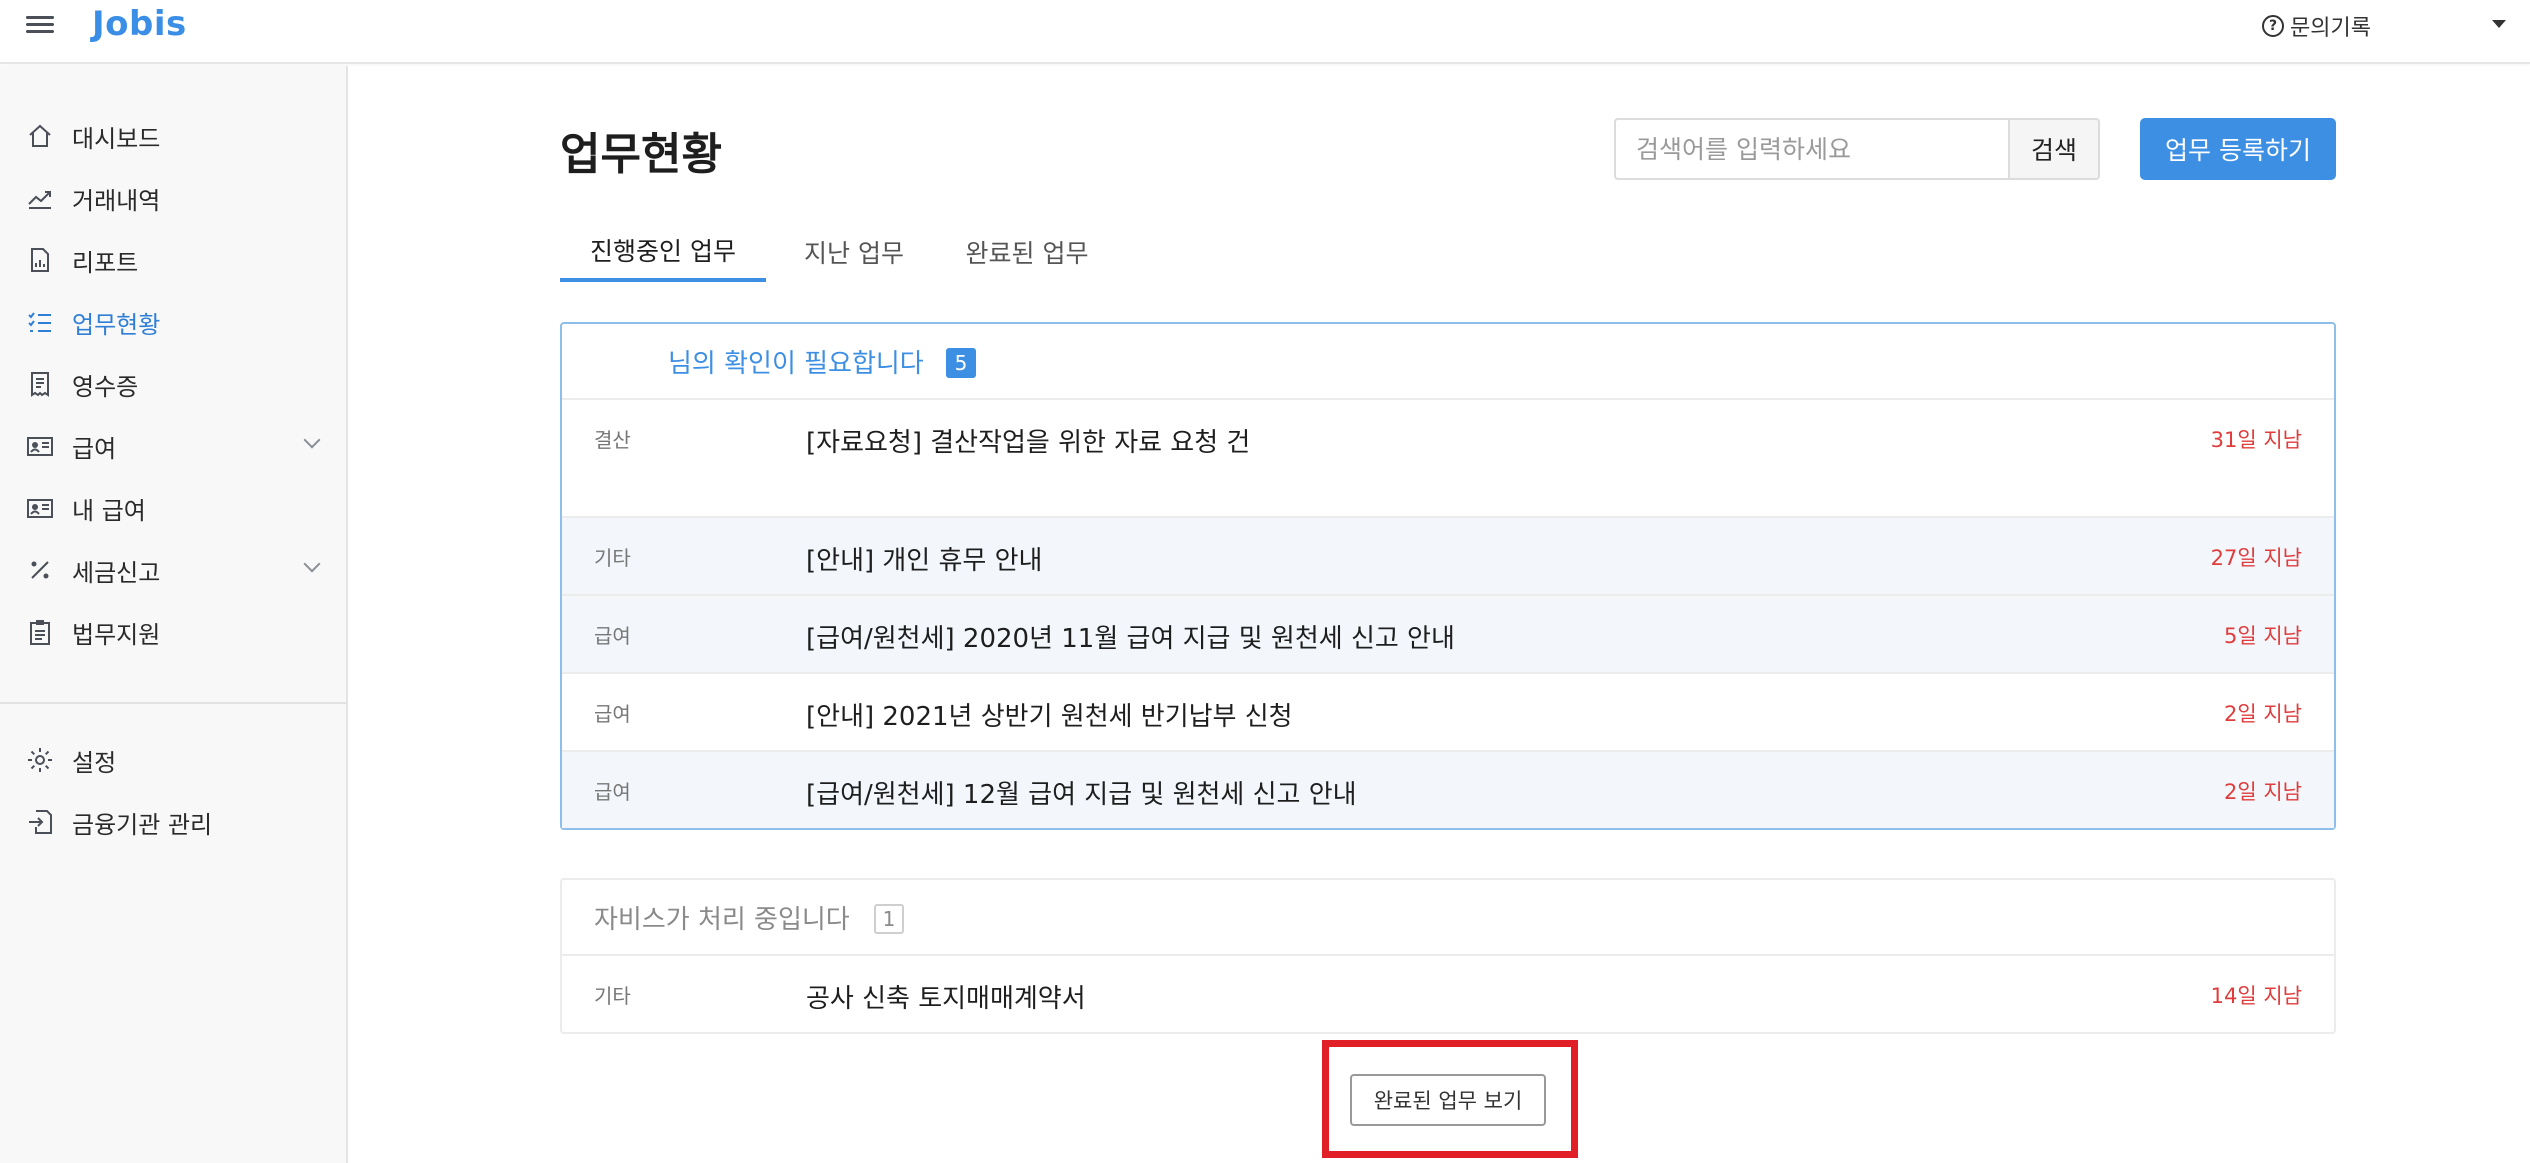 The width and height of the screenshot is (2530, 1163). What do you see at coordinates (94, 762) in the screenshot?
I see `sidebar-item-label: 설정` at bounding box center [94, 762].